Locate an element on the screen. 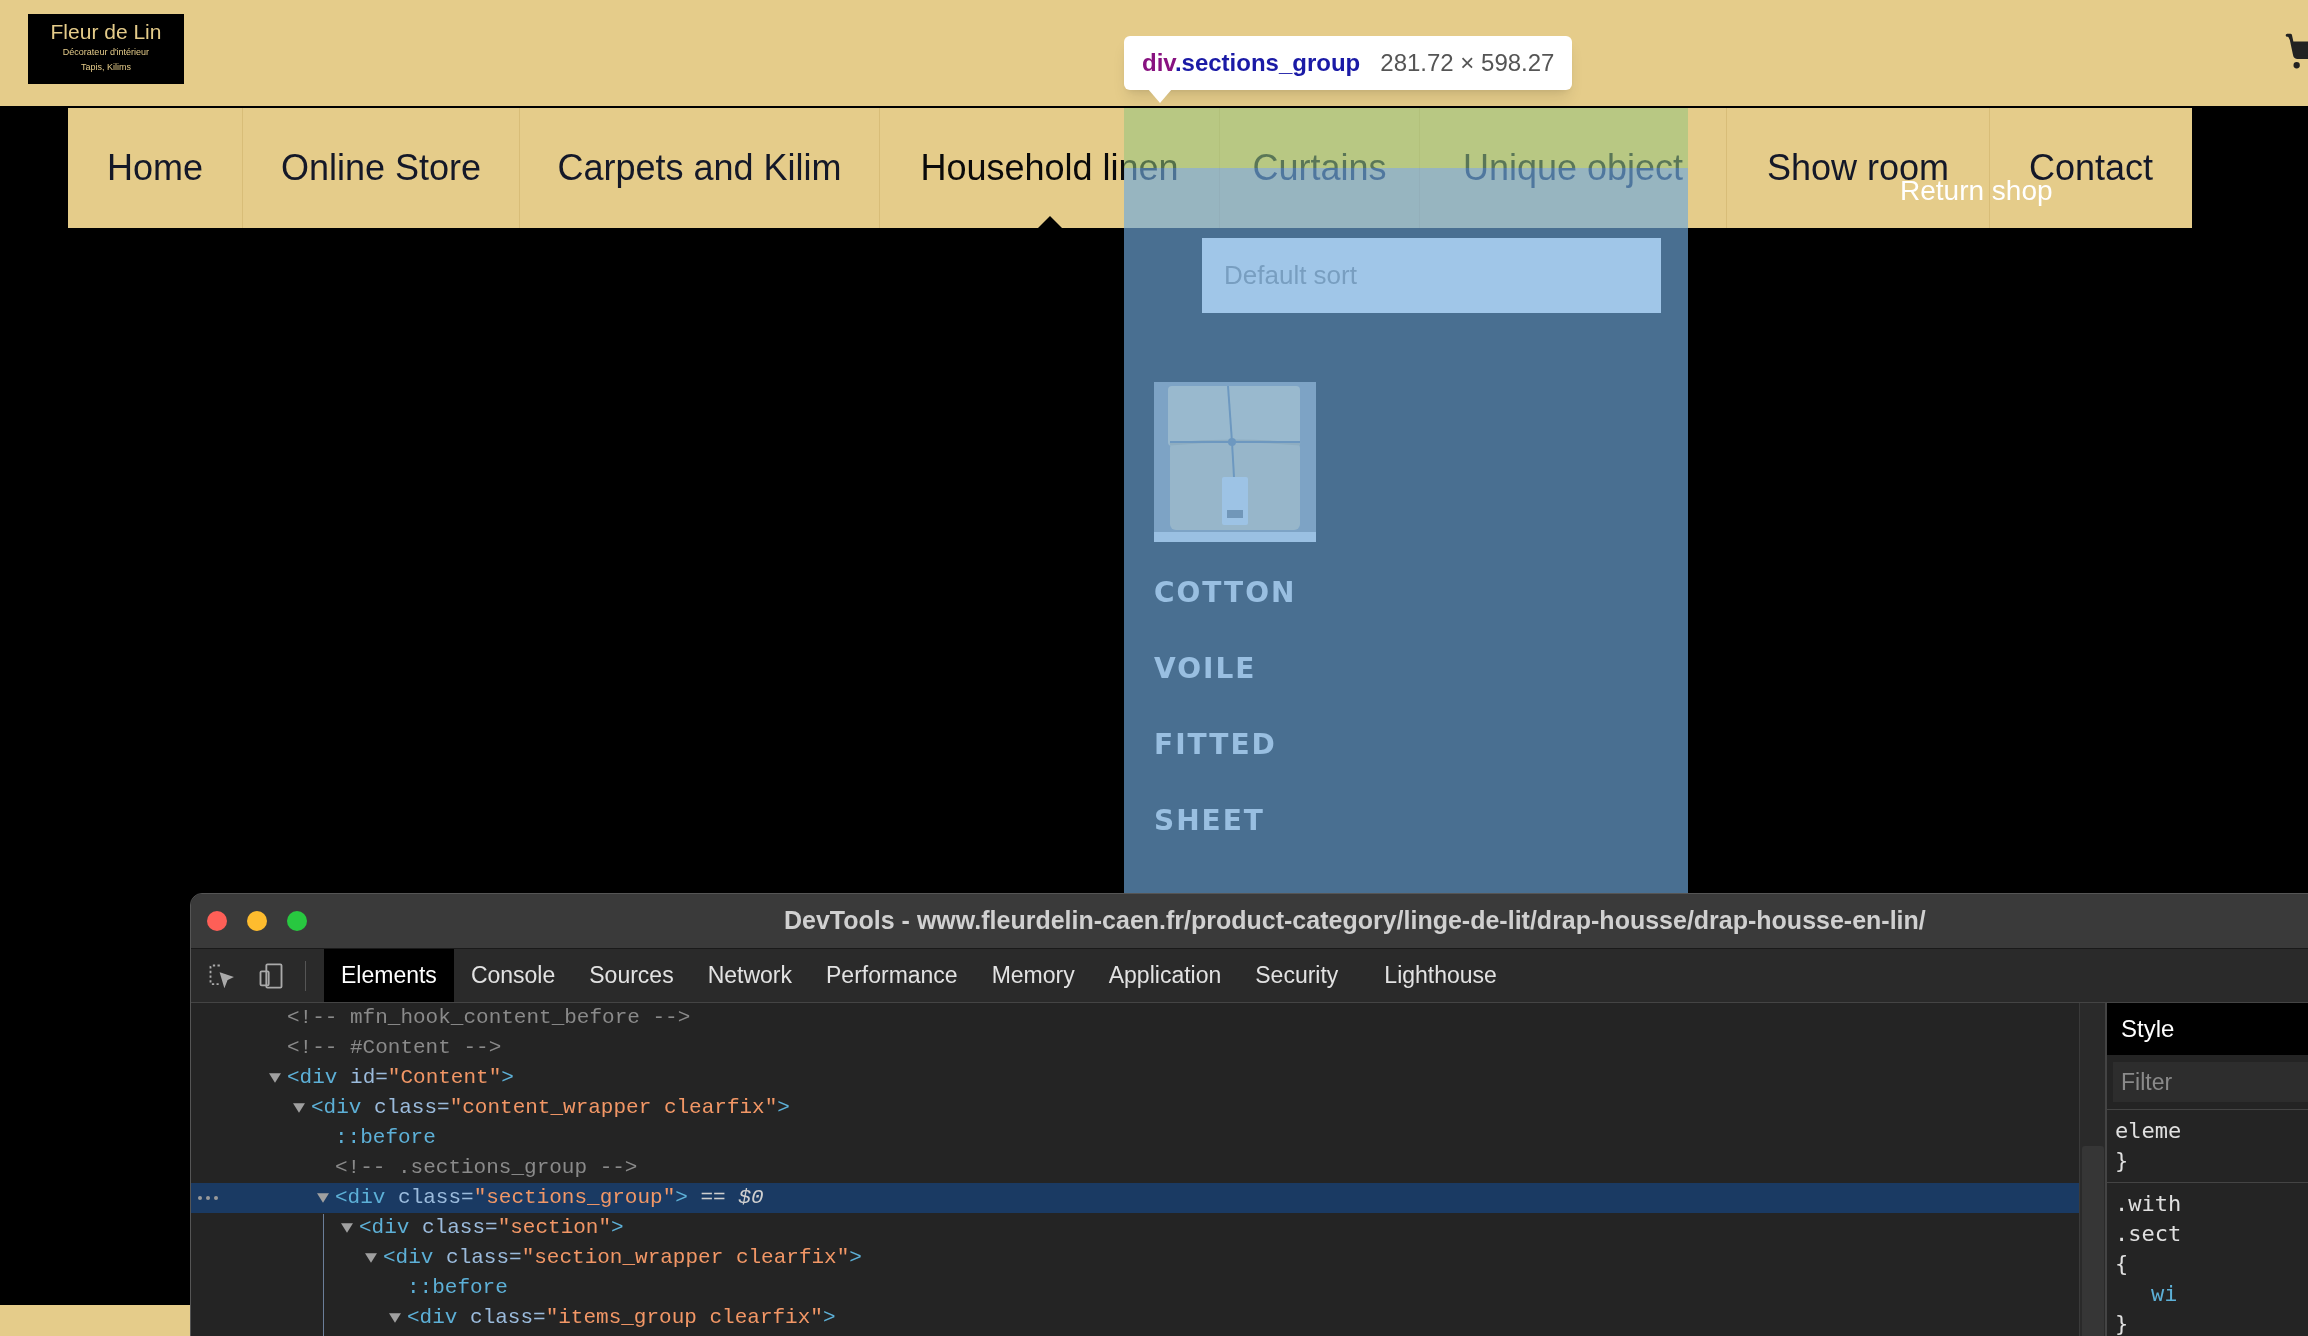 This screenshot has height=1336, width=2308. logo-title: Fleur de Lin is located at coordinates (106, 32).